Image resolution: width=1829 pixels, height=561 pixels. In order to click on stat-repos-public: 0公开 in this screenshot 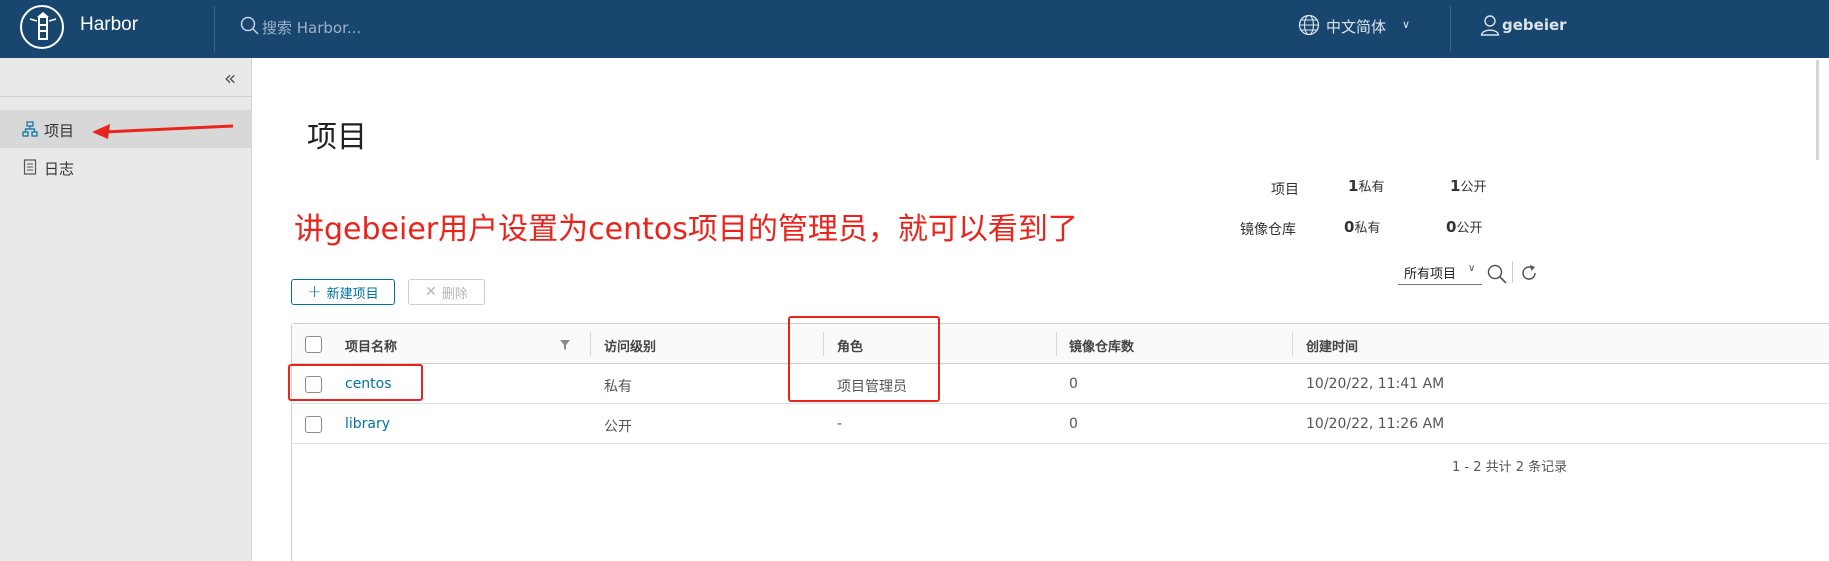, I will do `click(1464, 227)`.